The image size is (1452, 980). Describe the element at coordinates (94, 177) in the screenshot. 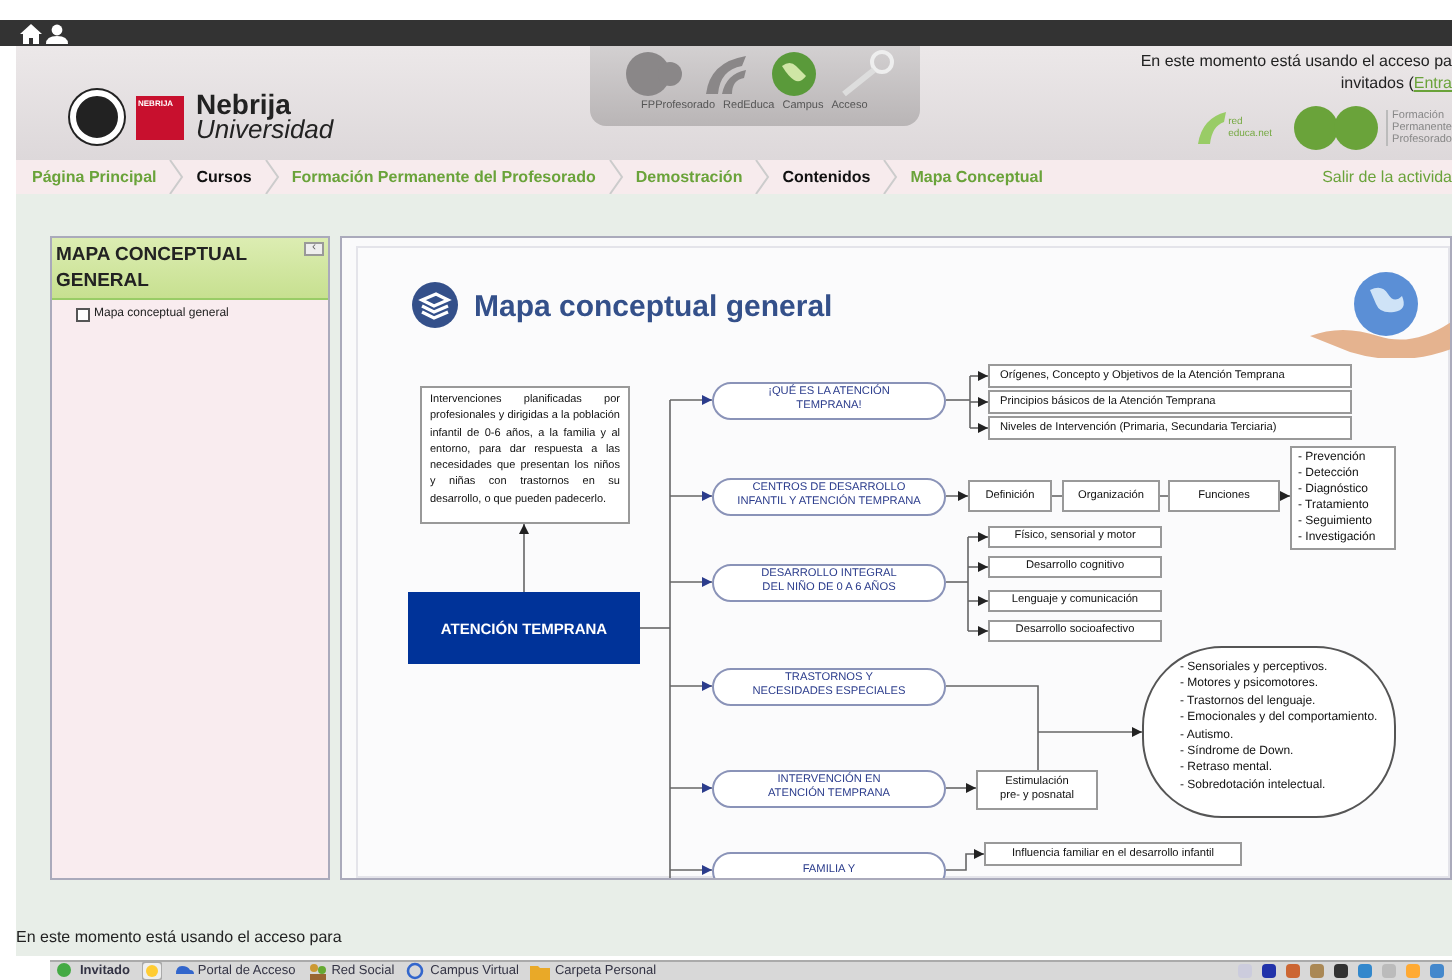

I see `breadcrumb-item: Página Principal` at that location.